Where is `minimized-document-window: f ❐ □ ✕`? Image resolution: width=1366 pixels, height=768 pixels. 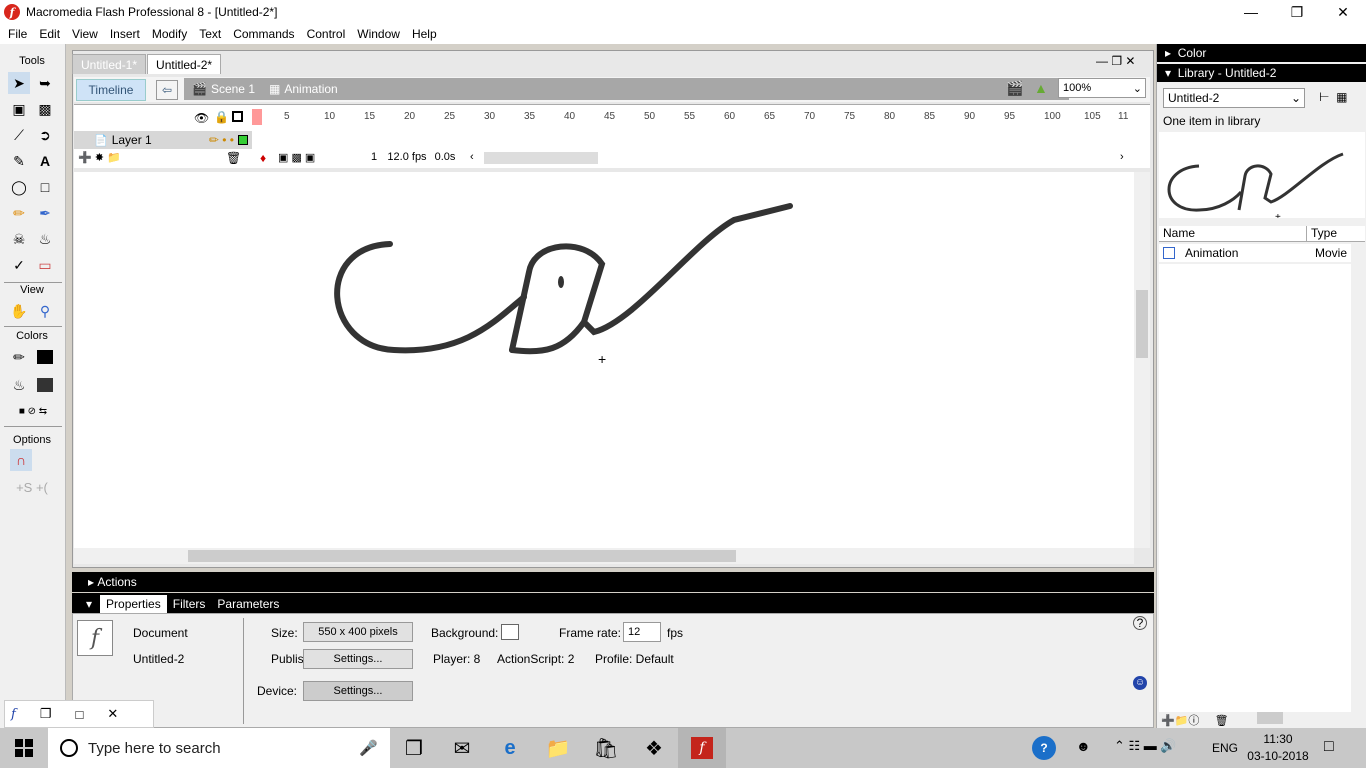
minimized-document-window: f ❐ □ ✕ is located at coordinates (79, 714).